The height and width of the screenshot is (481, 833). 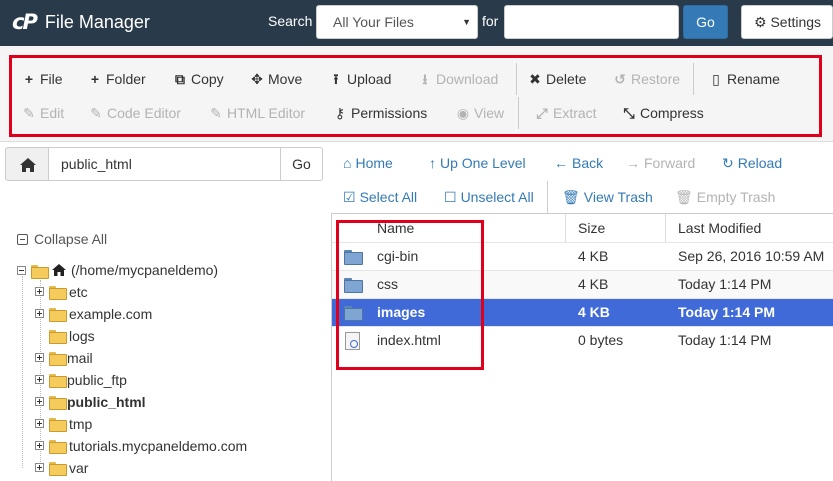 I want to click on tree-item-mail: mail, so click(x=80, y=358).